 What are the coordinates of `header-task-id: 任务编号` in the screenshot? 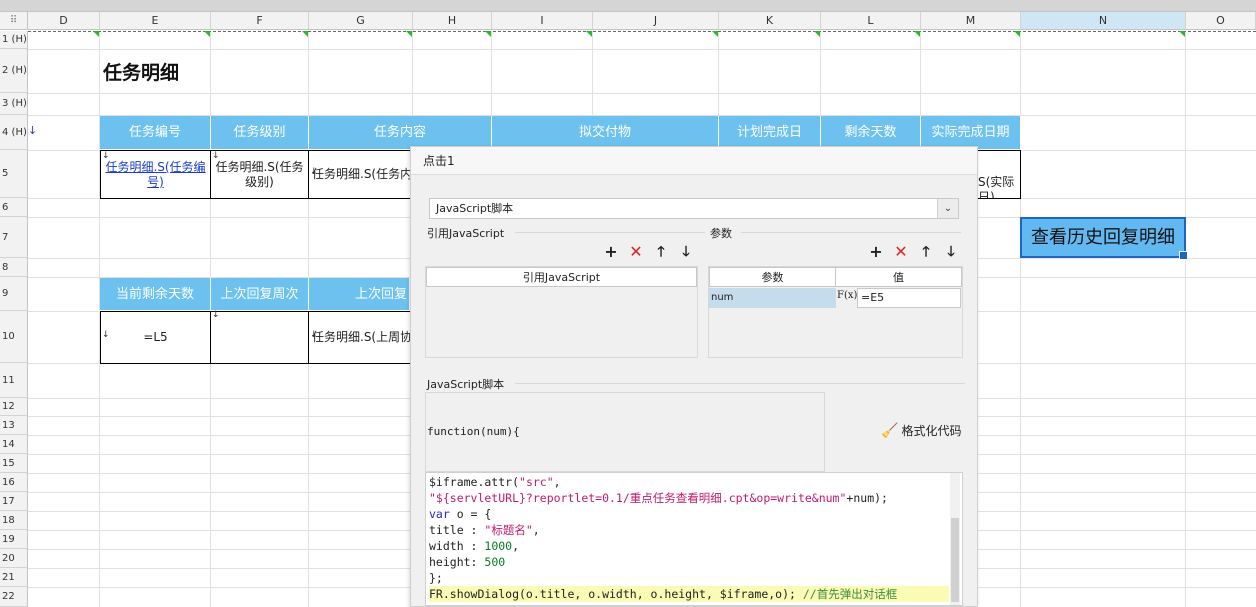 It's located at (155, 133).